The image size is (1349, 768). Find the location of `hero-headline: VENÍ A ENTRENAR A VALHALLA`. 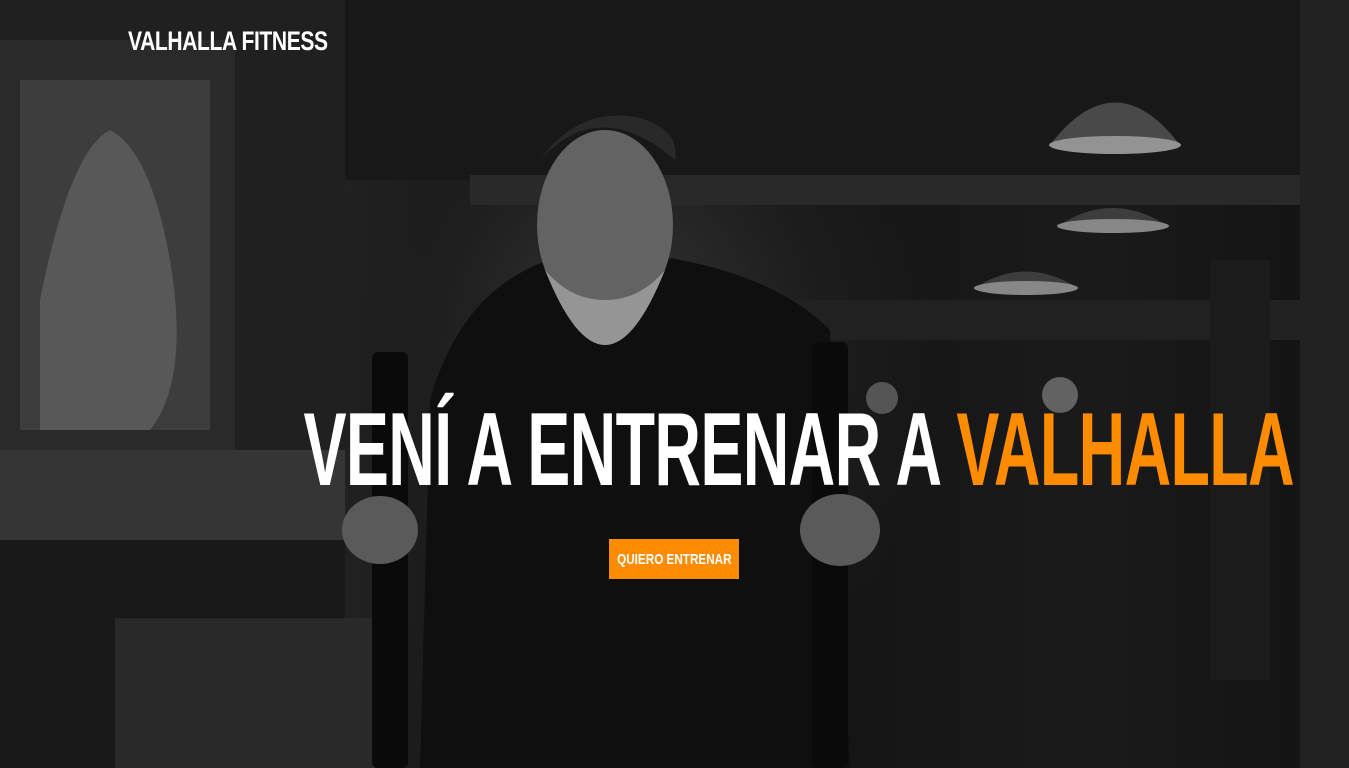

hero-headline: VENÍ A ENTRENAR A VALHALLA is located at coordinates (674, 450).